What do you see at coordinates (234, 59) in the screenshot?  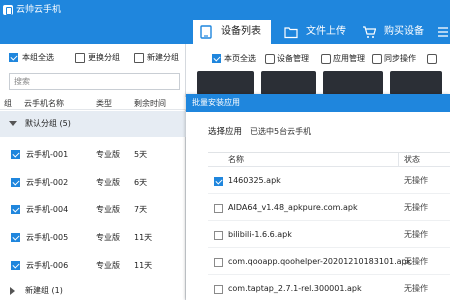 I see `select-page-all: 本页全选` at bounding box center [234, 59].